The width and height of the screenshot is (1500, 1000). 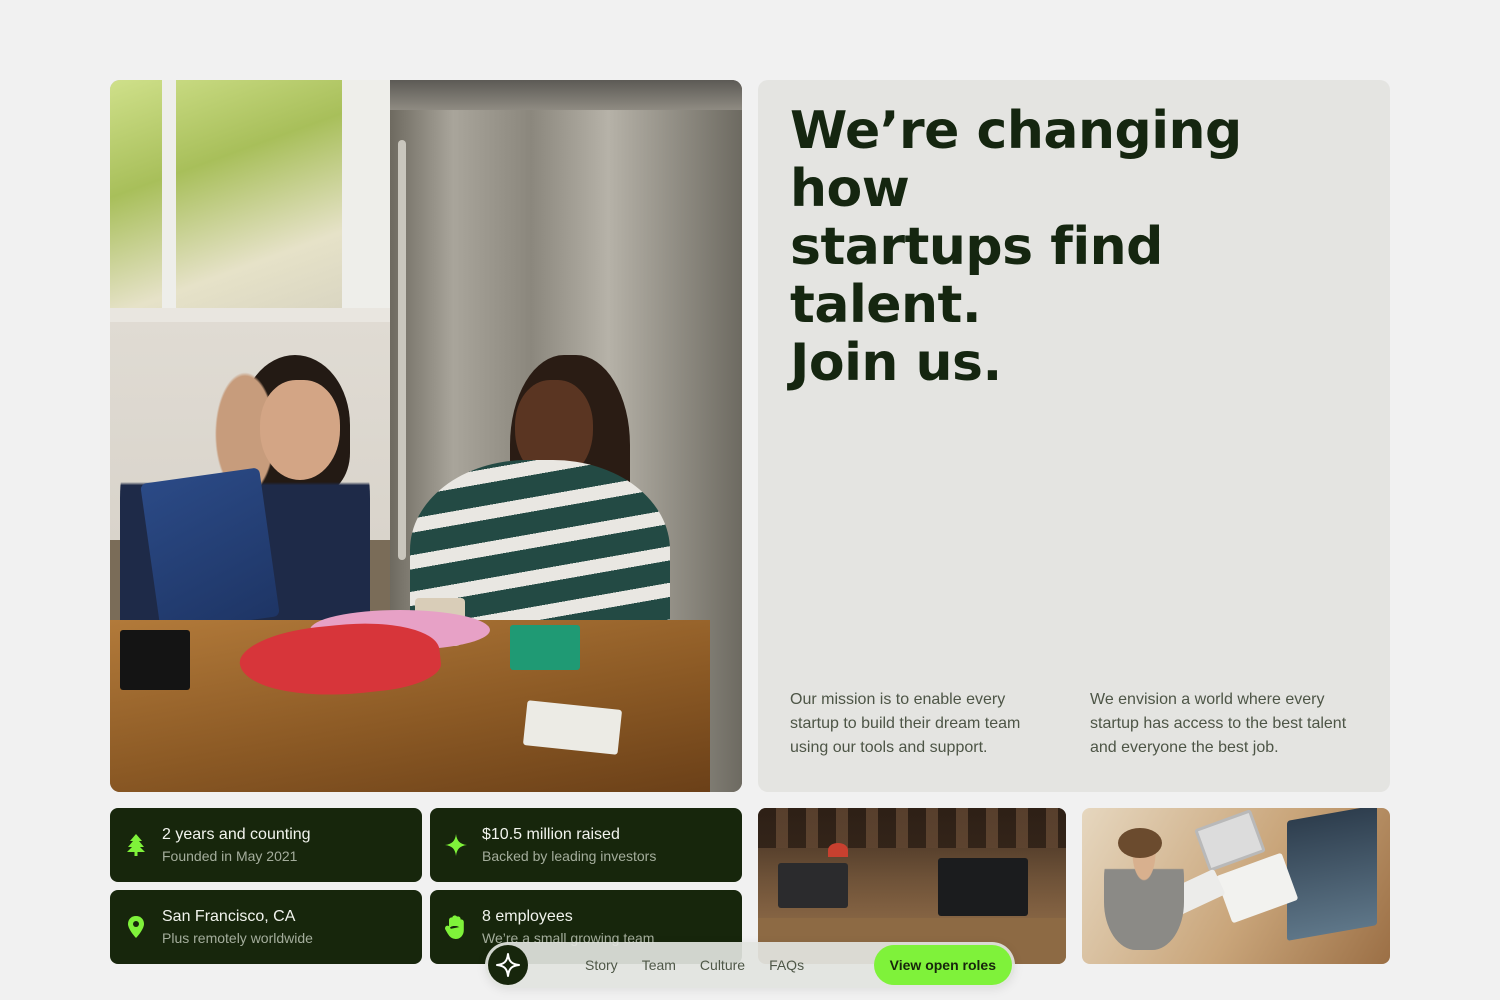 I want to click on headline-line: We’re changing how, so click(x=1016, y=160).